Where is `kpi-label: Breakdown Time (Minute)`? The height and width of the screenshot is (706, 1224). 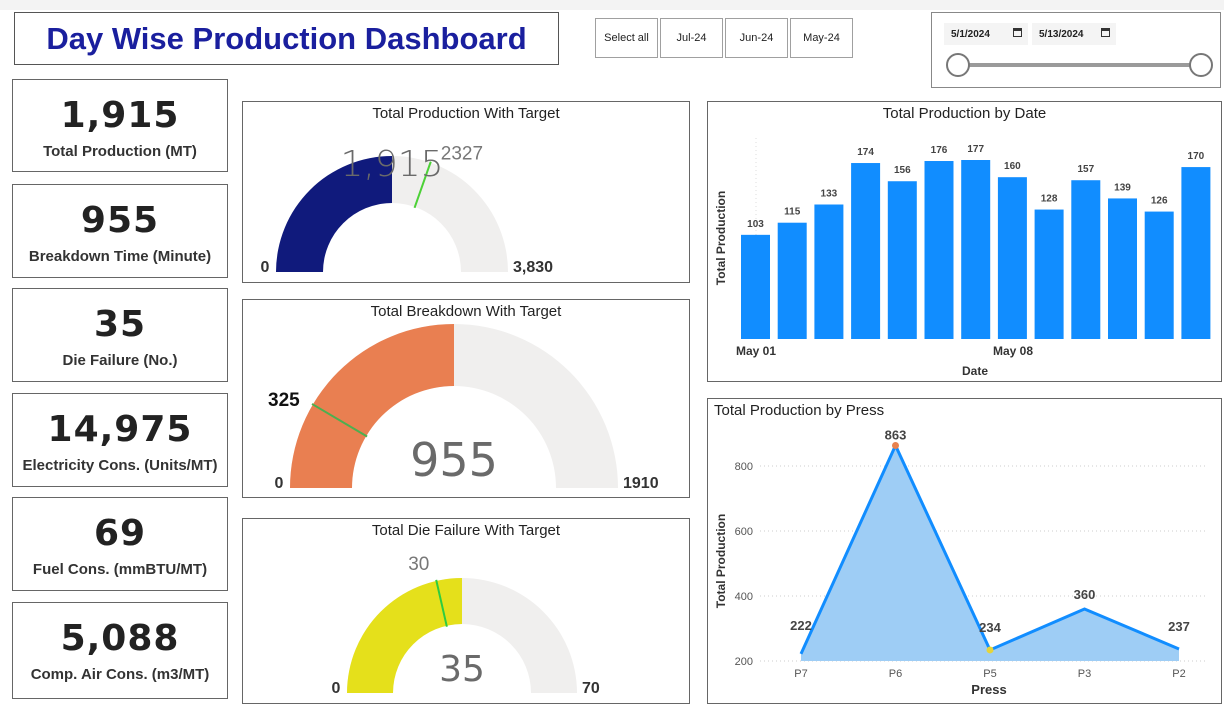
kpi-label: Breakdown Time (Minute) is located at coordinates (120, 256).